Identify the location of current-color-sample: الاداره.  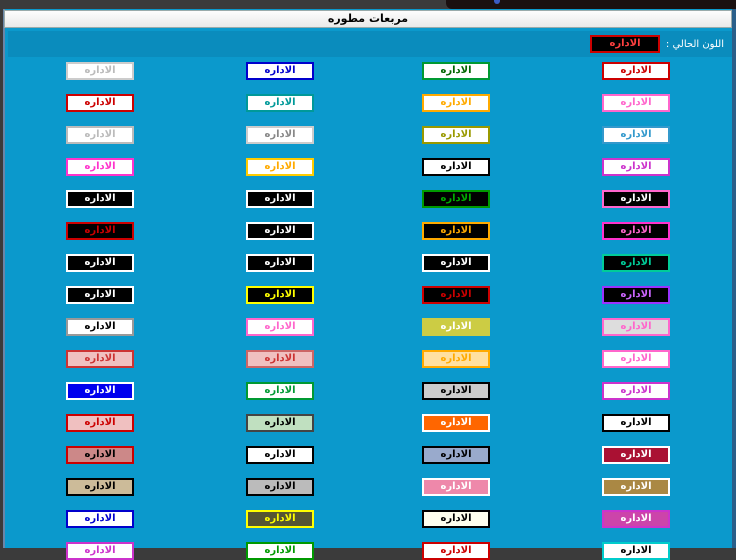
(625, 44).